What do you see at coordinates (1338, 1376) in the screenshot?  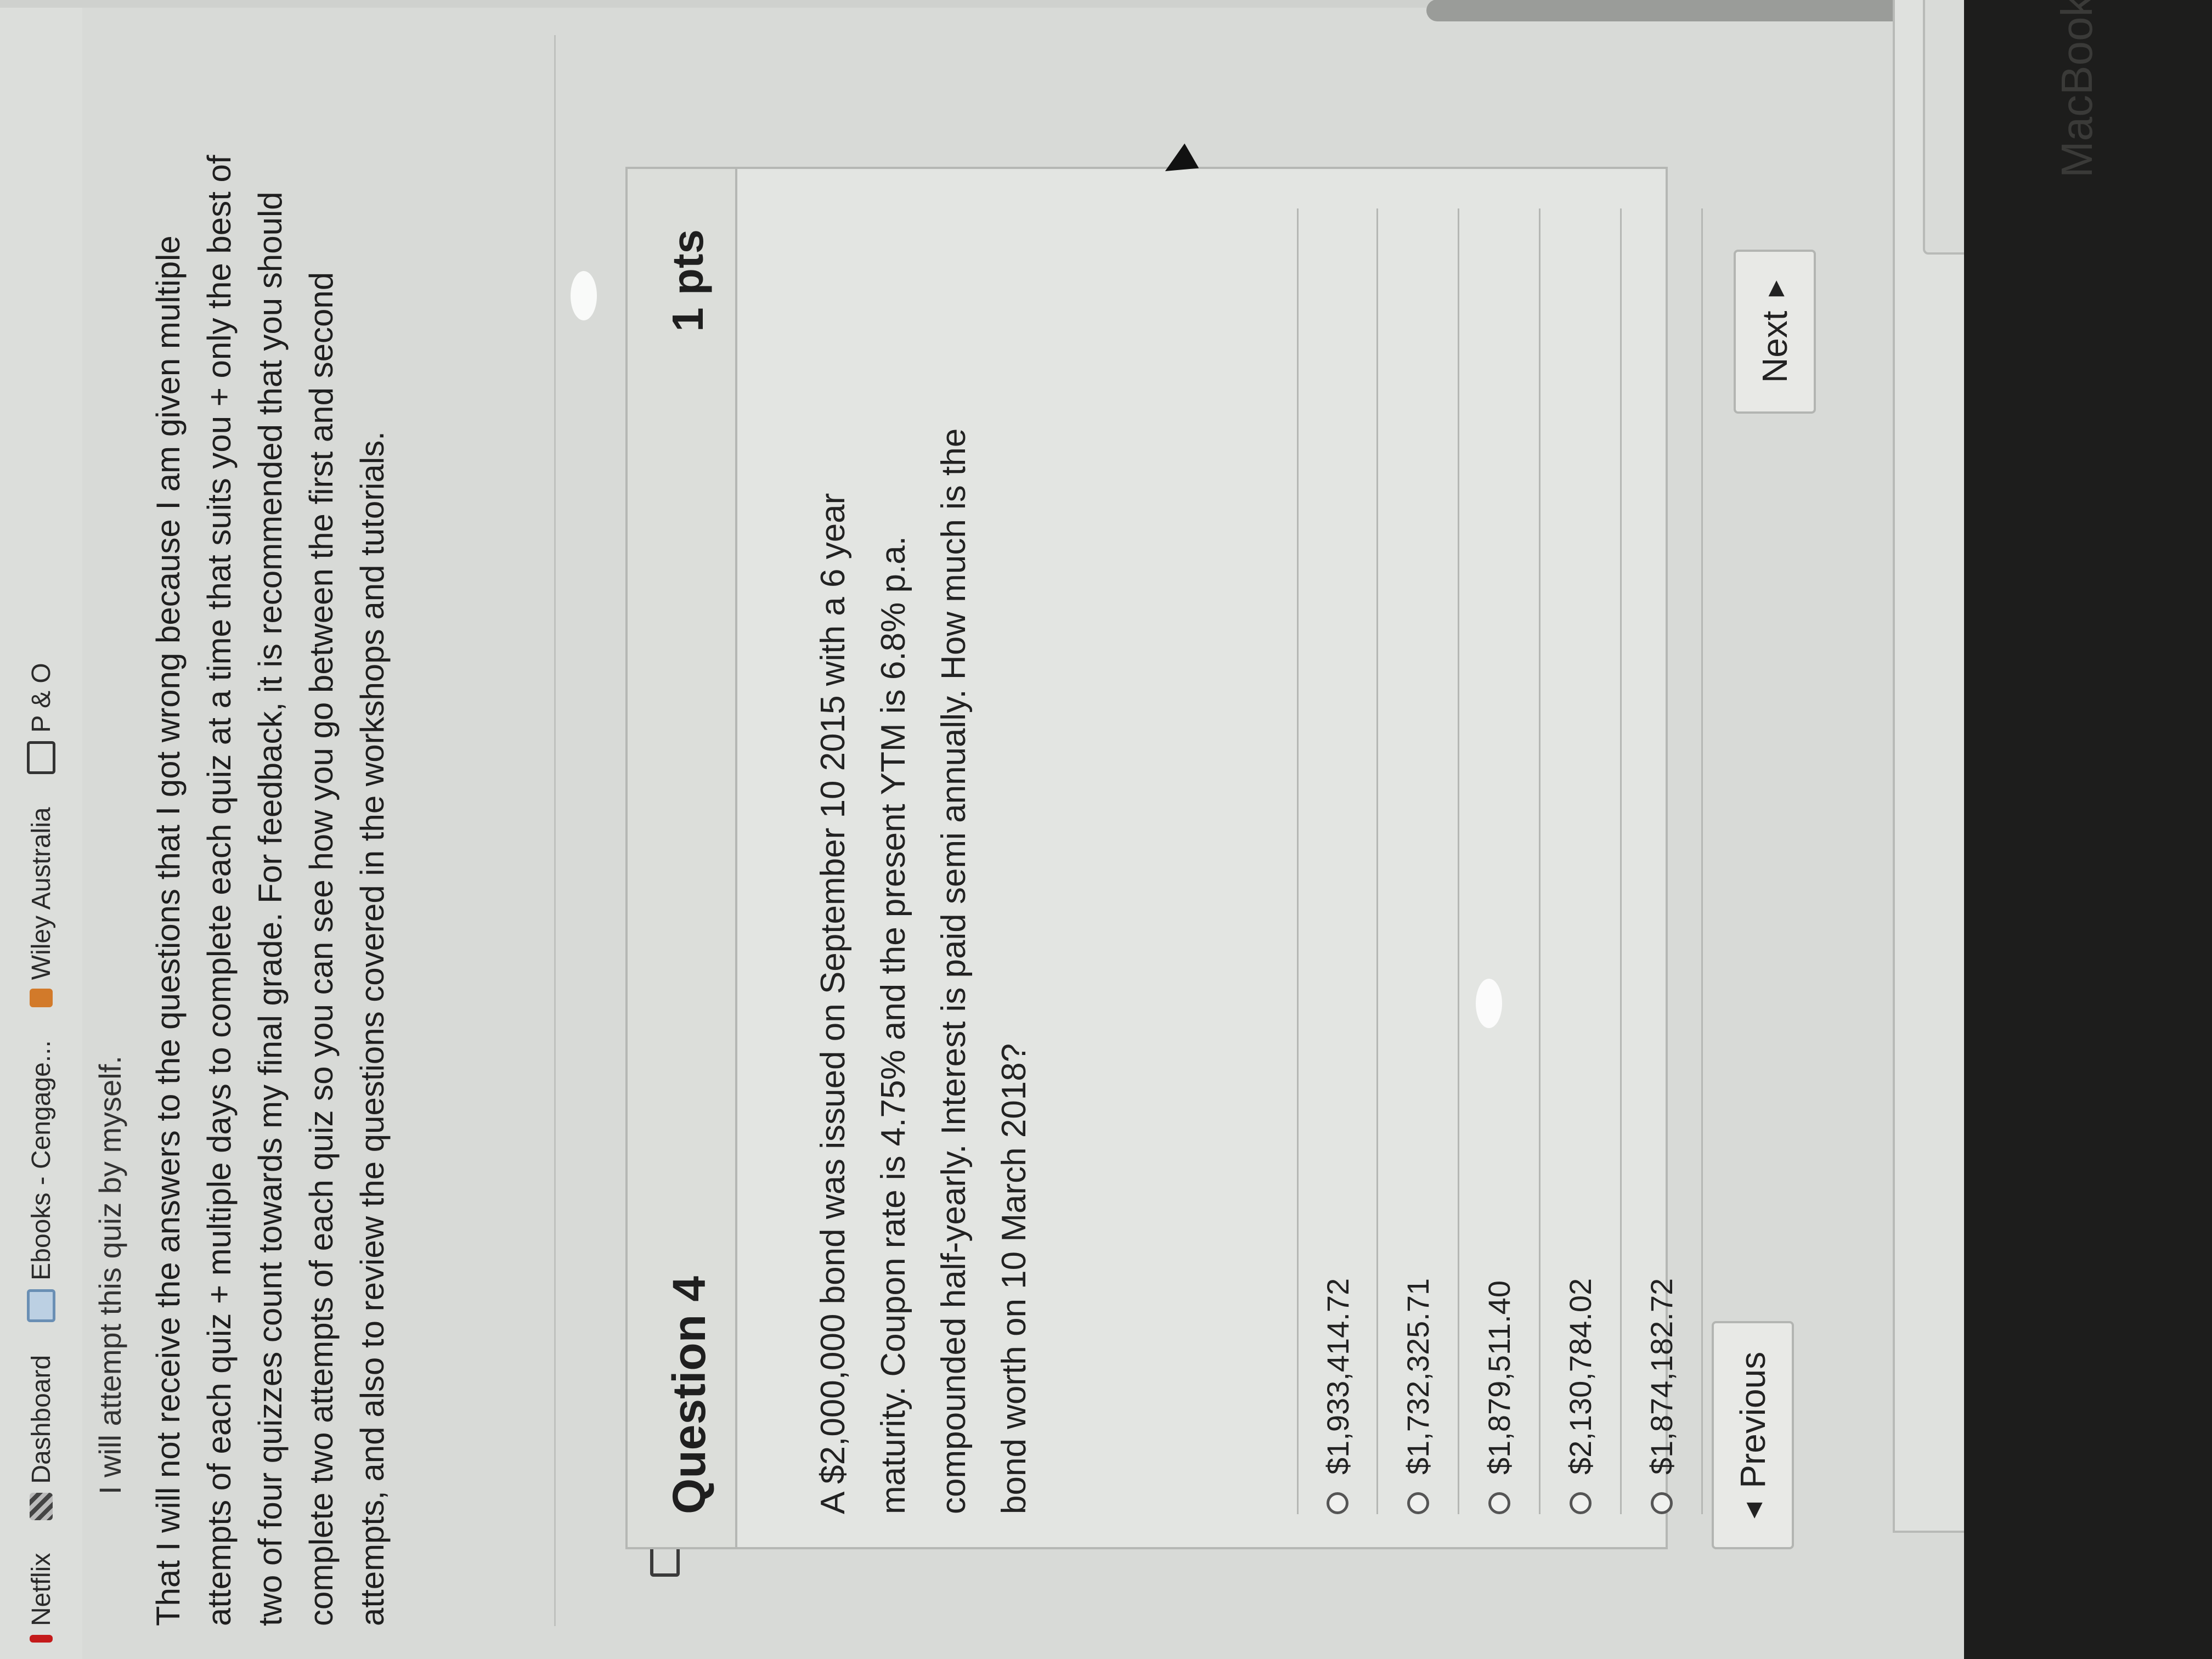 I see `answer-label: $1,933,414.72` at bounding box center [1338, 1376].